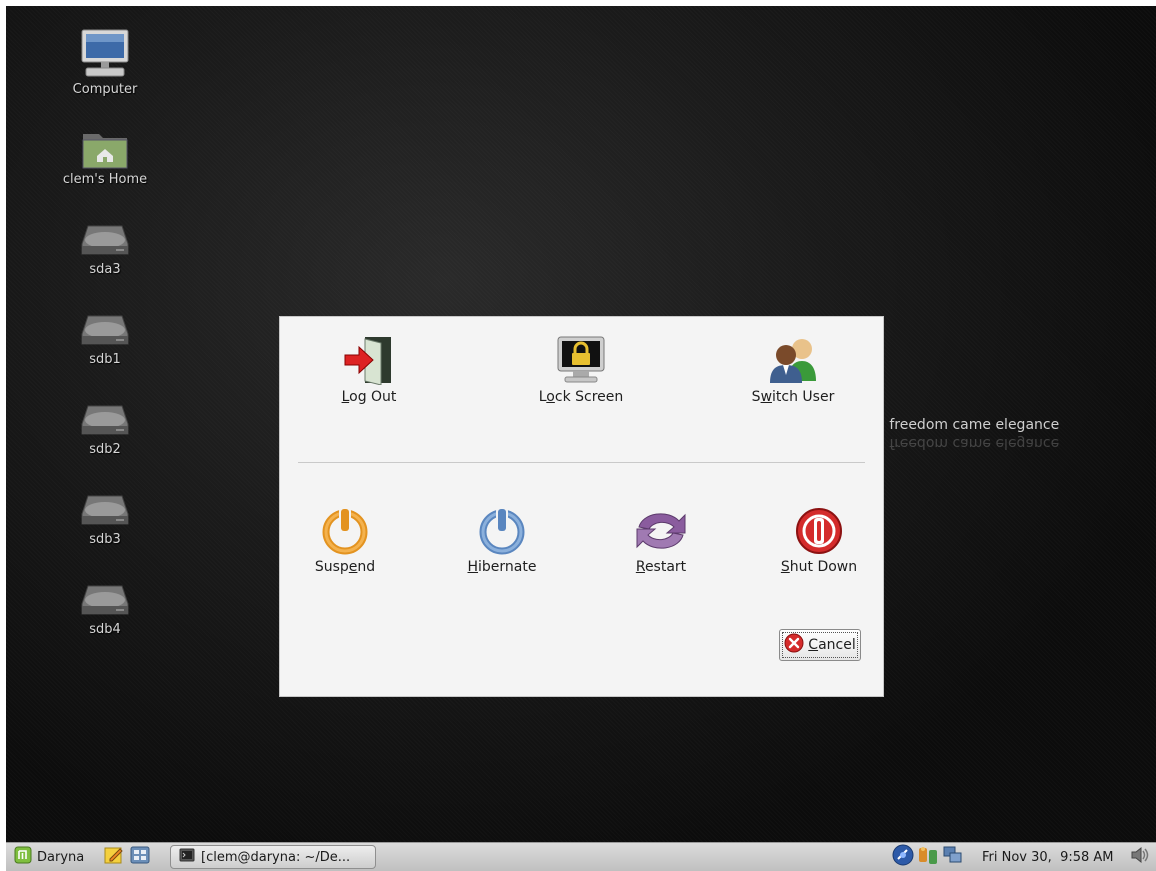 This screenshot has width=1156, height=871. I want to click on log-out-button: Log Out, so click(369, 366).